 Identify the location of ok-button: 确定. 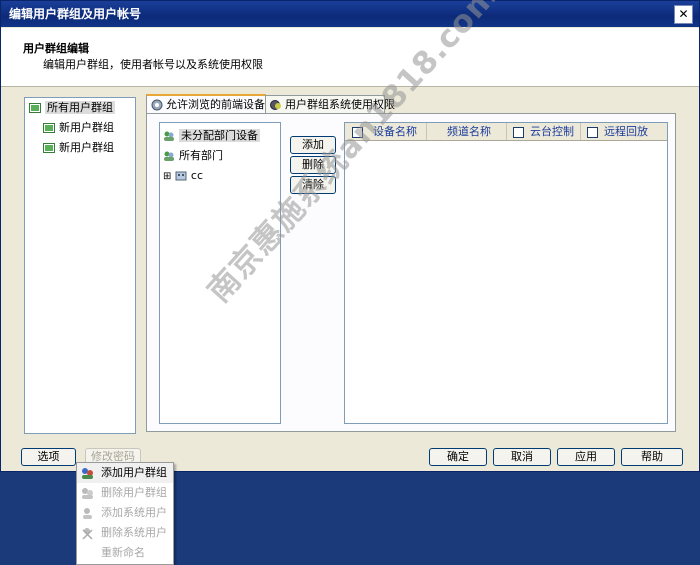
(458, 457).